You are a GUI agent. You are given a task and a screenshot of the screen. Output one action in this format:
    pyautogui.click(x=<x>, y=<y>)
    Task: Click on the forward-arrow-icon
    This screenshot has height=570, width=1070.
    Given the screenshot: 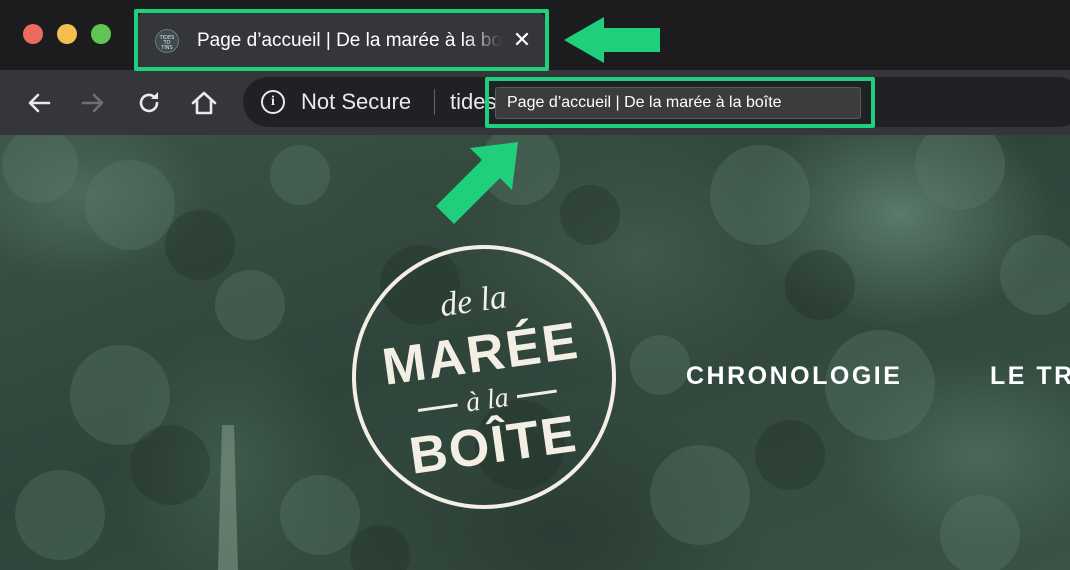 What is the action you would take?
    pyautogui.click(x=93, y=103)
    